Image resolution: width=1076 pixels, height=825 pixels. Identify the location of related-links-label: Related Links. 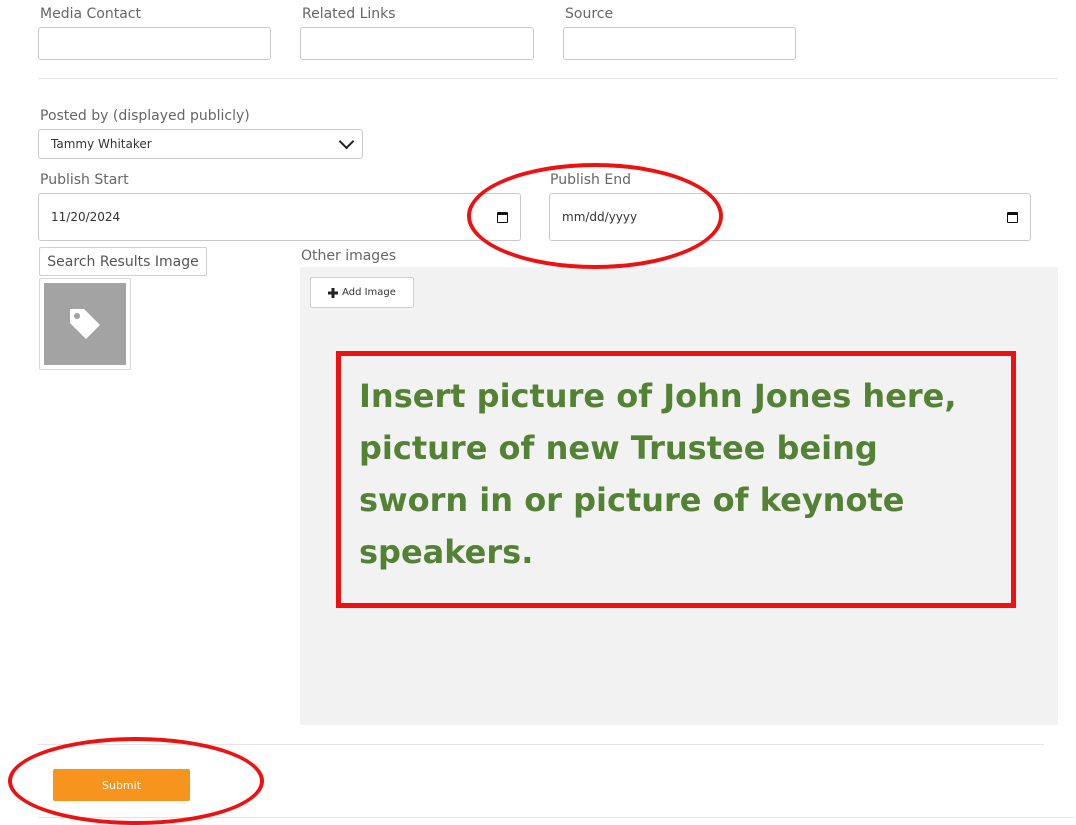
(349, 14).